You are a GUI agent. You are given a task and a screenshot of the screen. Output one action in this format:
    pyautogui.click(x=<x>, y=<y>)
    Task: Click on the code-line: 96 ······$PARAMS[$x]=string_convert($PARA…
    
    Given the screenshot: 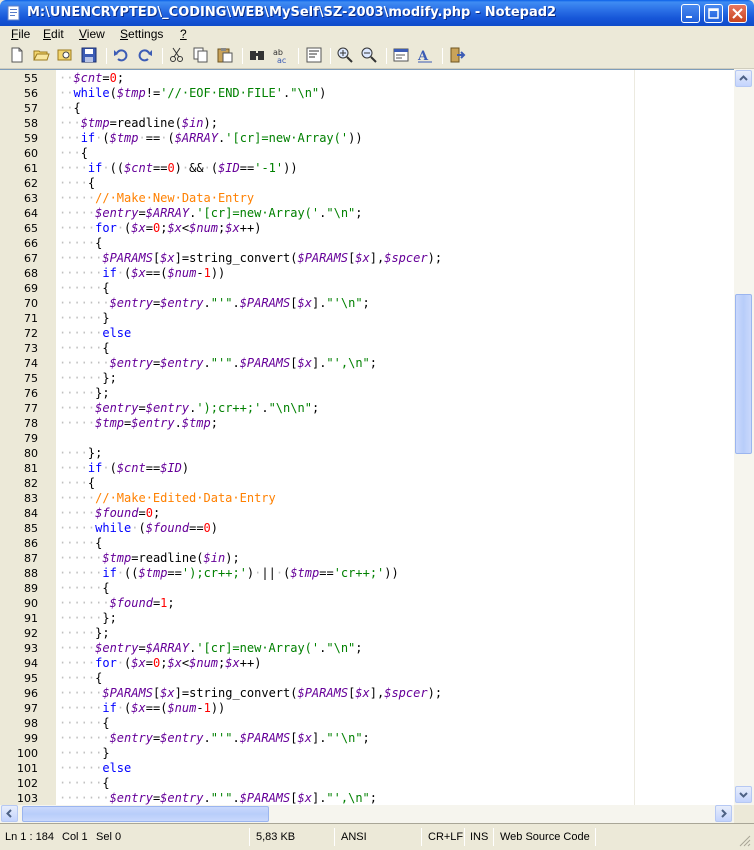 What is the action you would take?
    pyautogui.click(x=367, y=693)
    